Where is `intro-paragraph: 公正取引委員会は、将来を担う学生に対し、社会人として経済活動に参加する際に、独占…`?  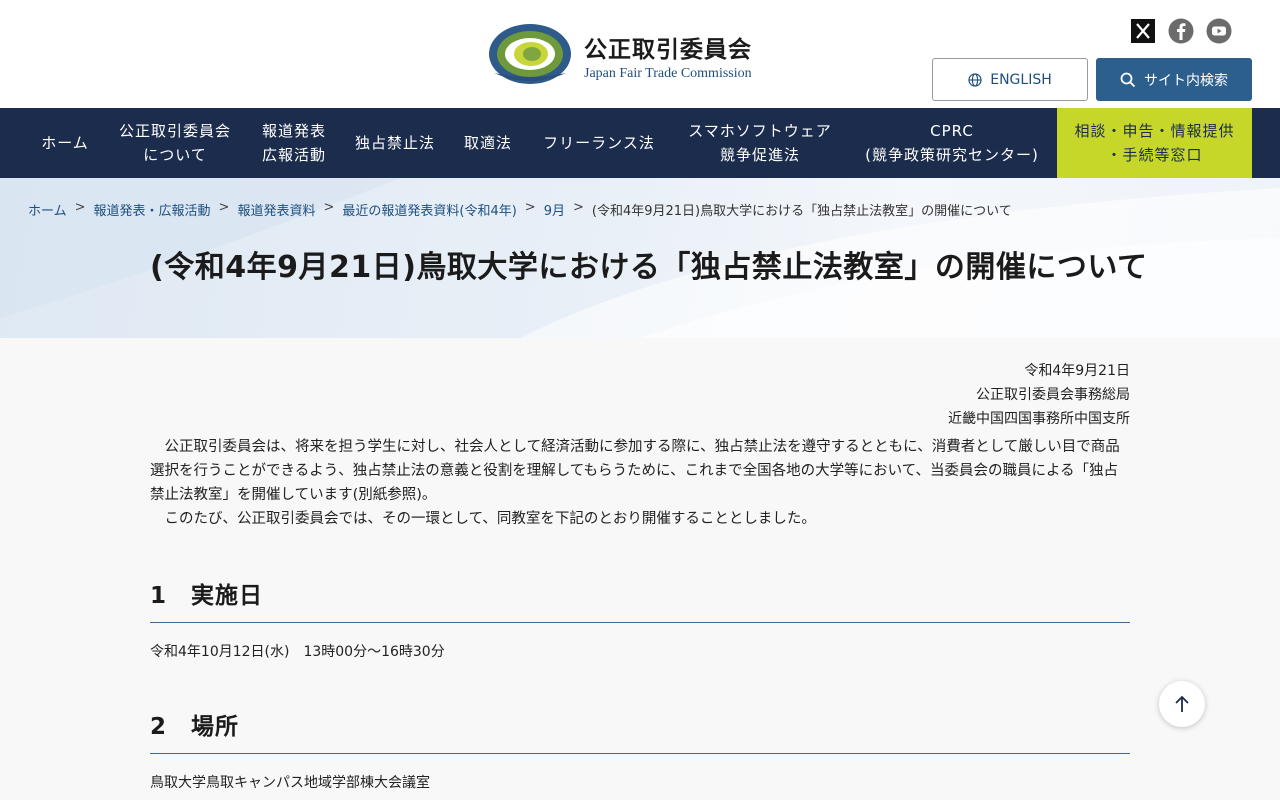 intro-paragraph: 公正取引委員会は、将来を担う学生に対し、社会人として経済活動に参加する際に、独占… is located at coordinates (635, 471).